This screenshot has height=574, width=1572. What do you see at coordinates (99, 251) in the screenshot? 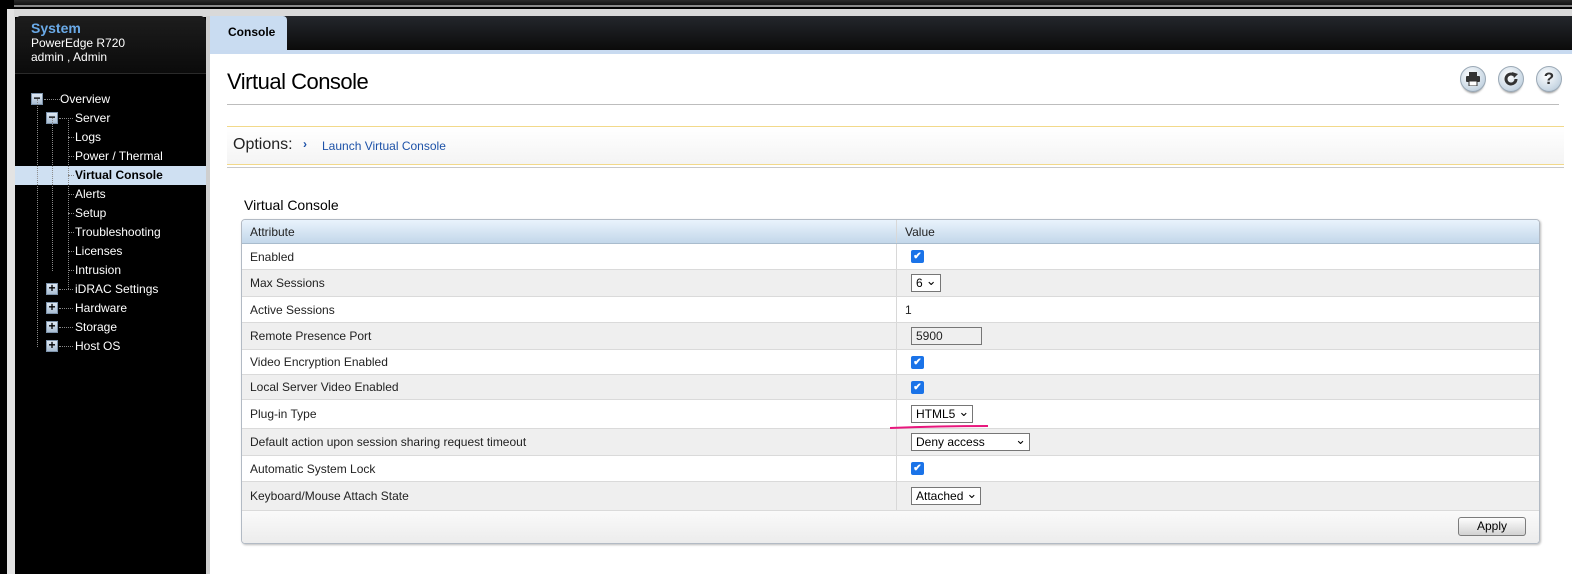
I see `tree-item-label: Licenses` at bounding box center [99, 251].